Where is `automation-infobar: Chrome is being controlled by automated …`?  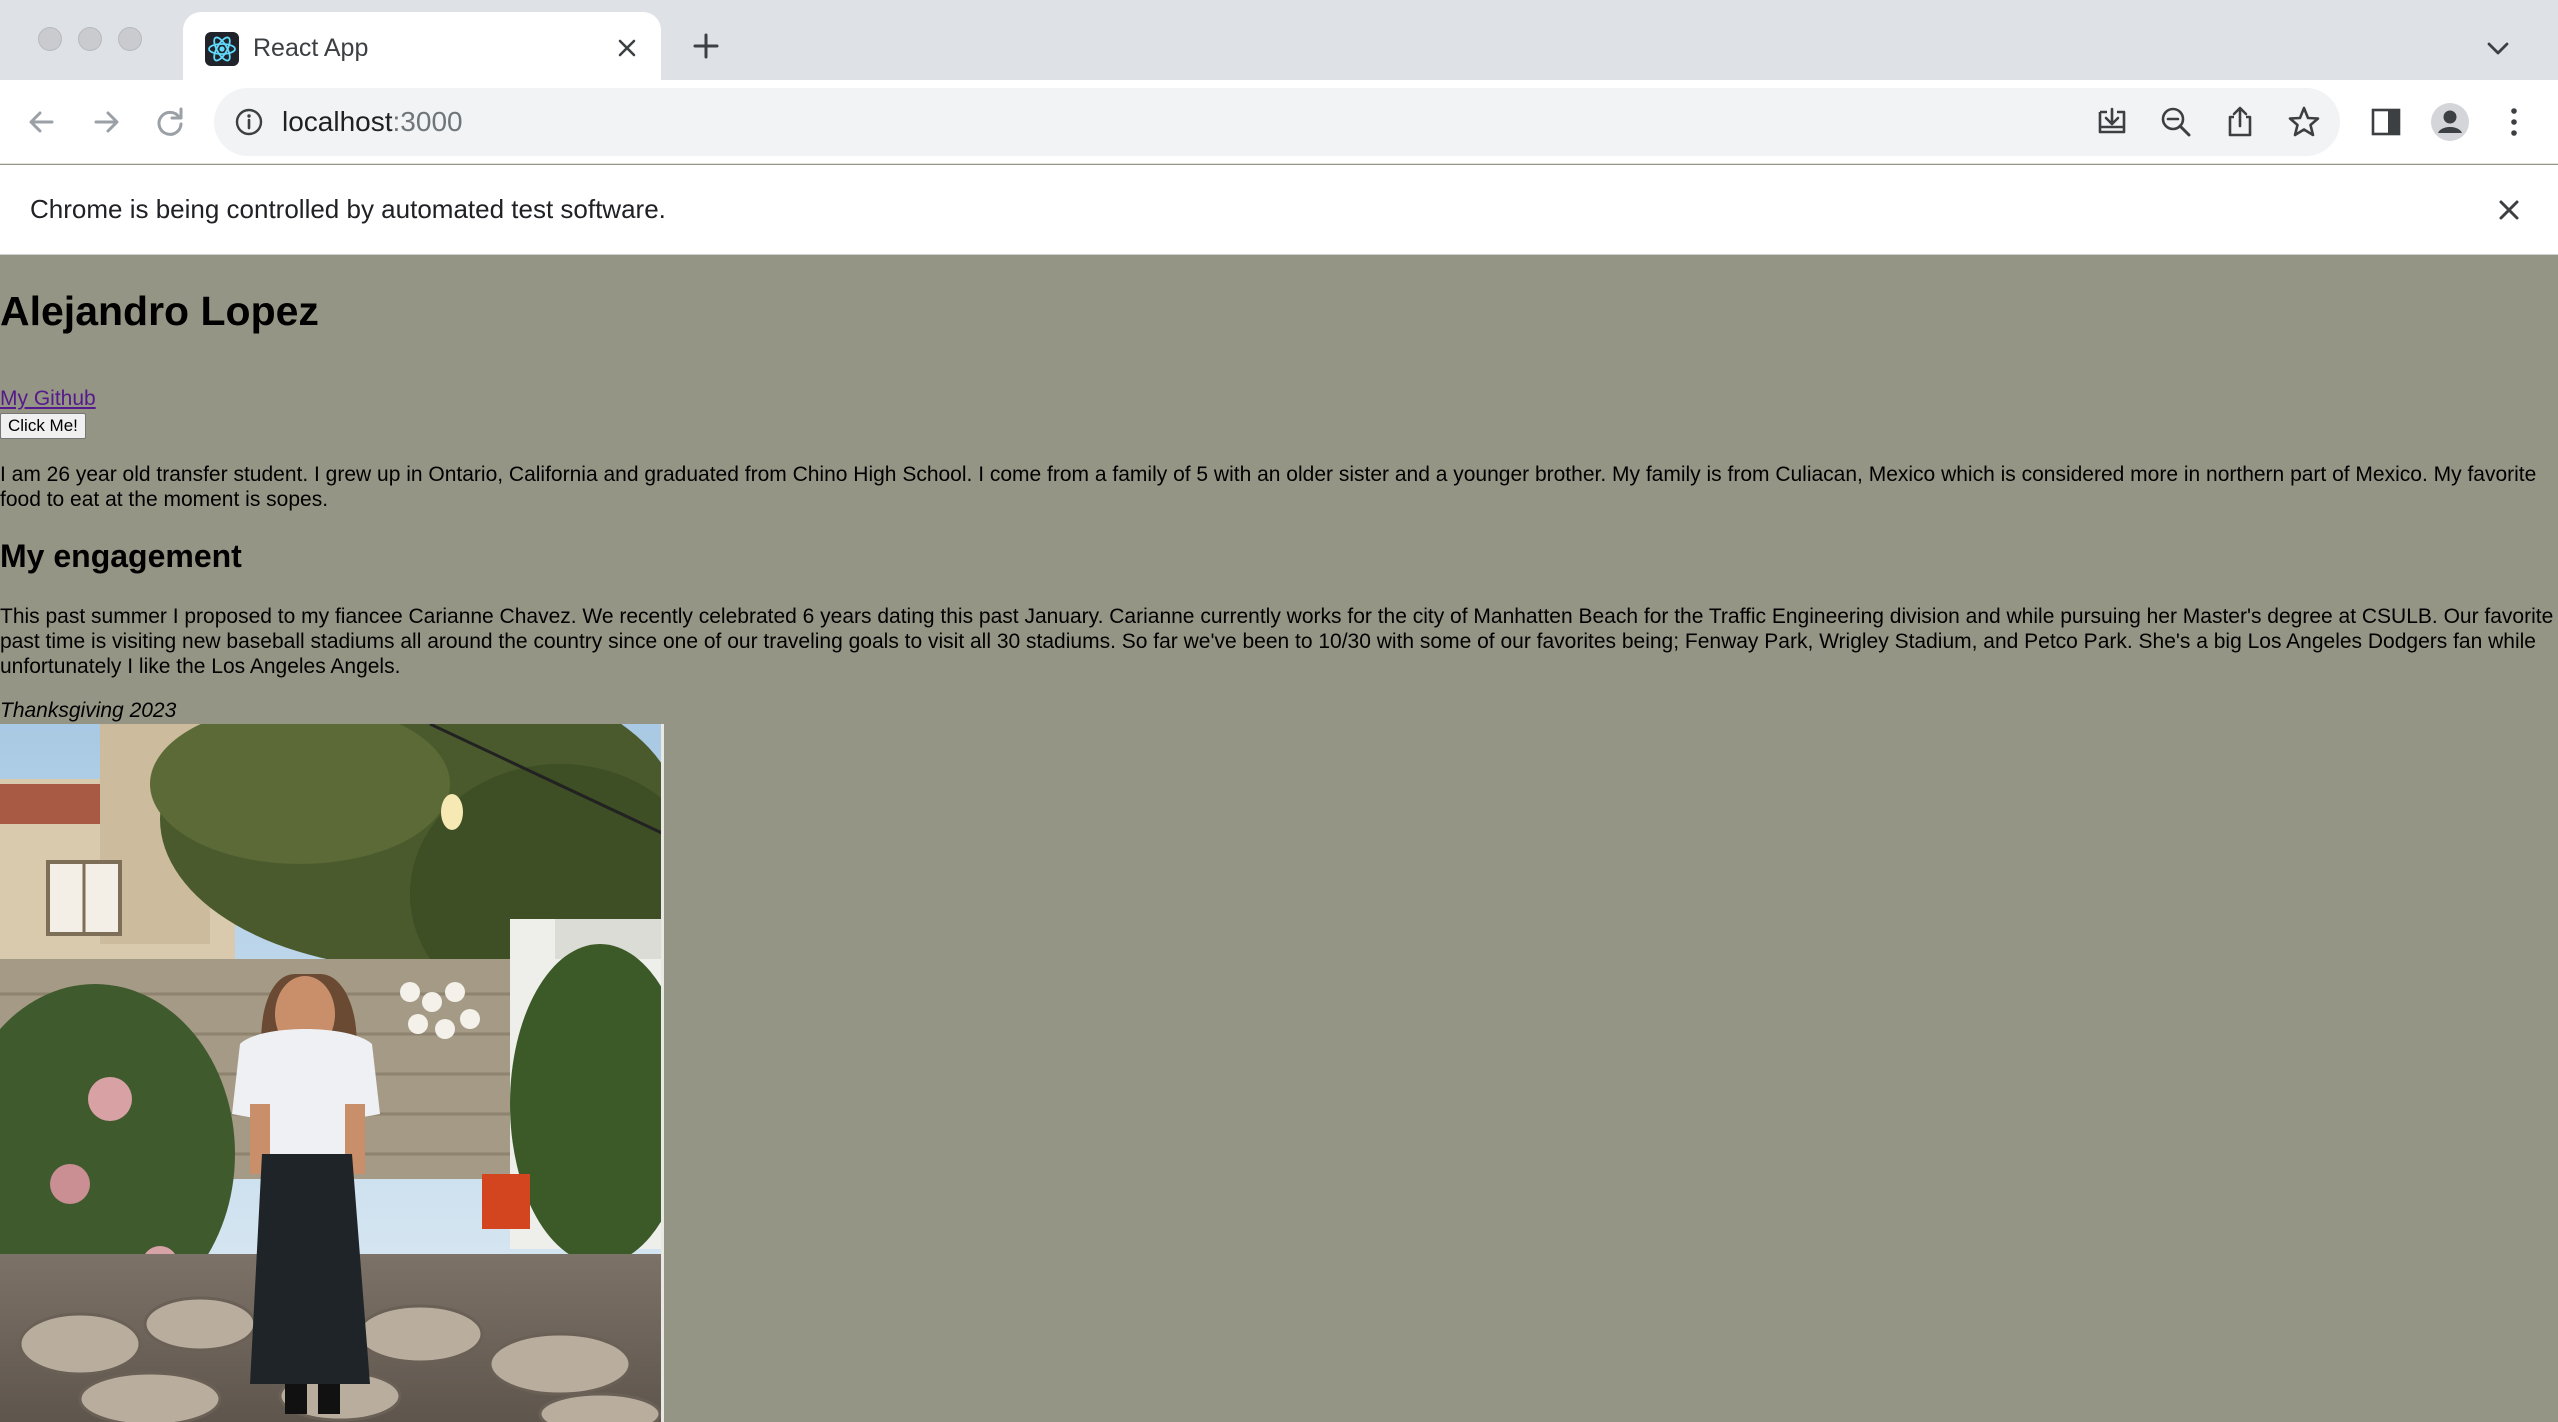 automation-infobar: Chrome is being controlled by automated … is located at coordinates (1279, 210).